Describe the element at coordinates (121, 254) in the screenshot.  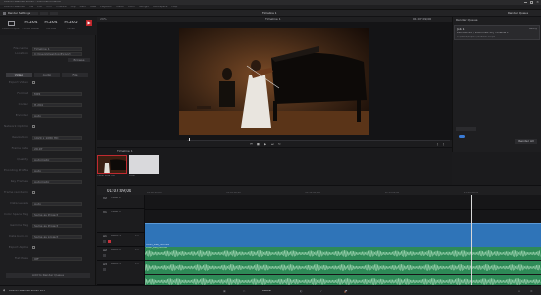
I see `track-header: A2 Audio 2 2.0` at that location.